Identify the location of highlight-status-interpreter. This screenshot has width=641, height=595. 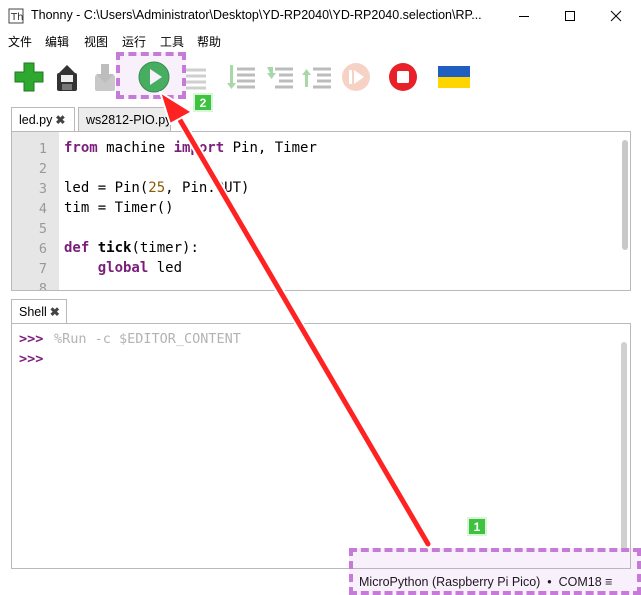
(495, 571).